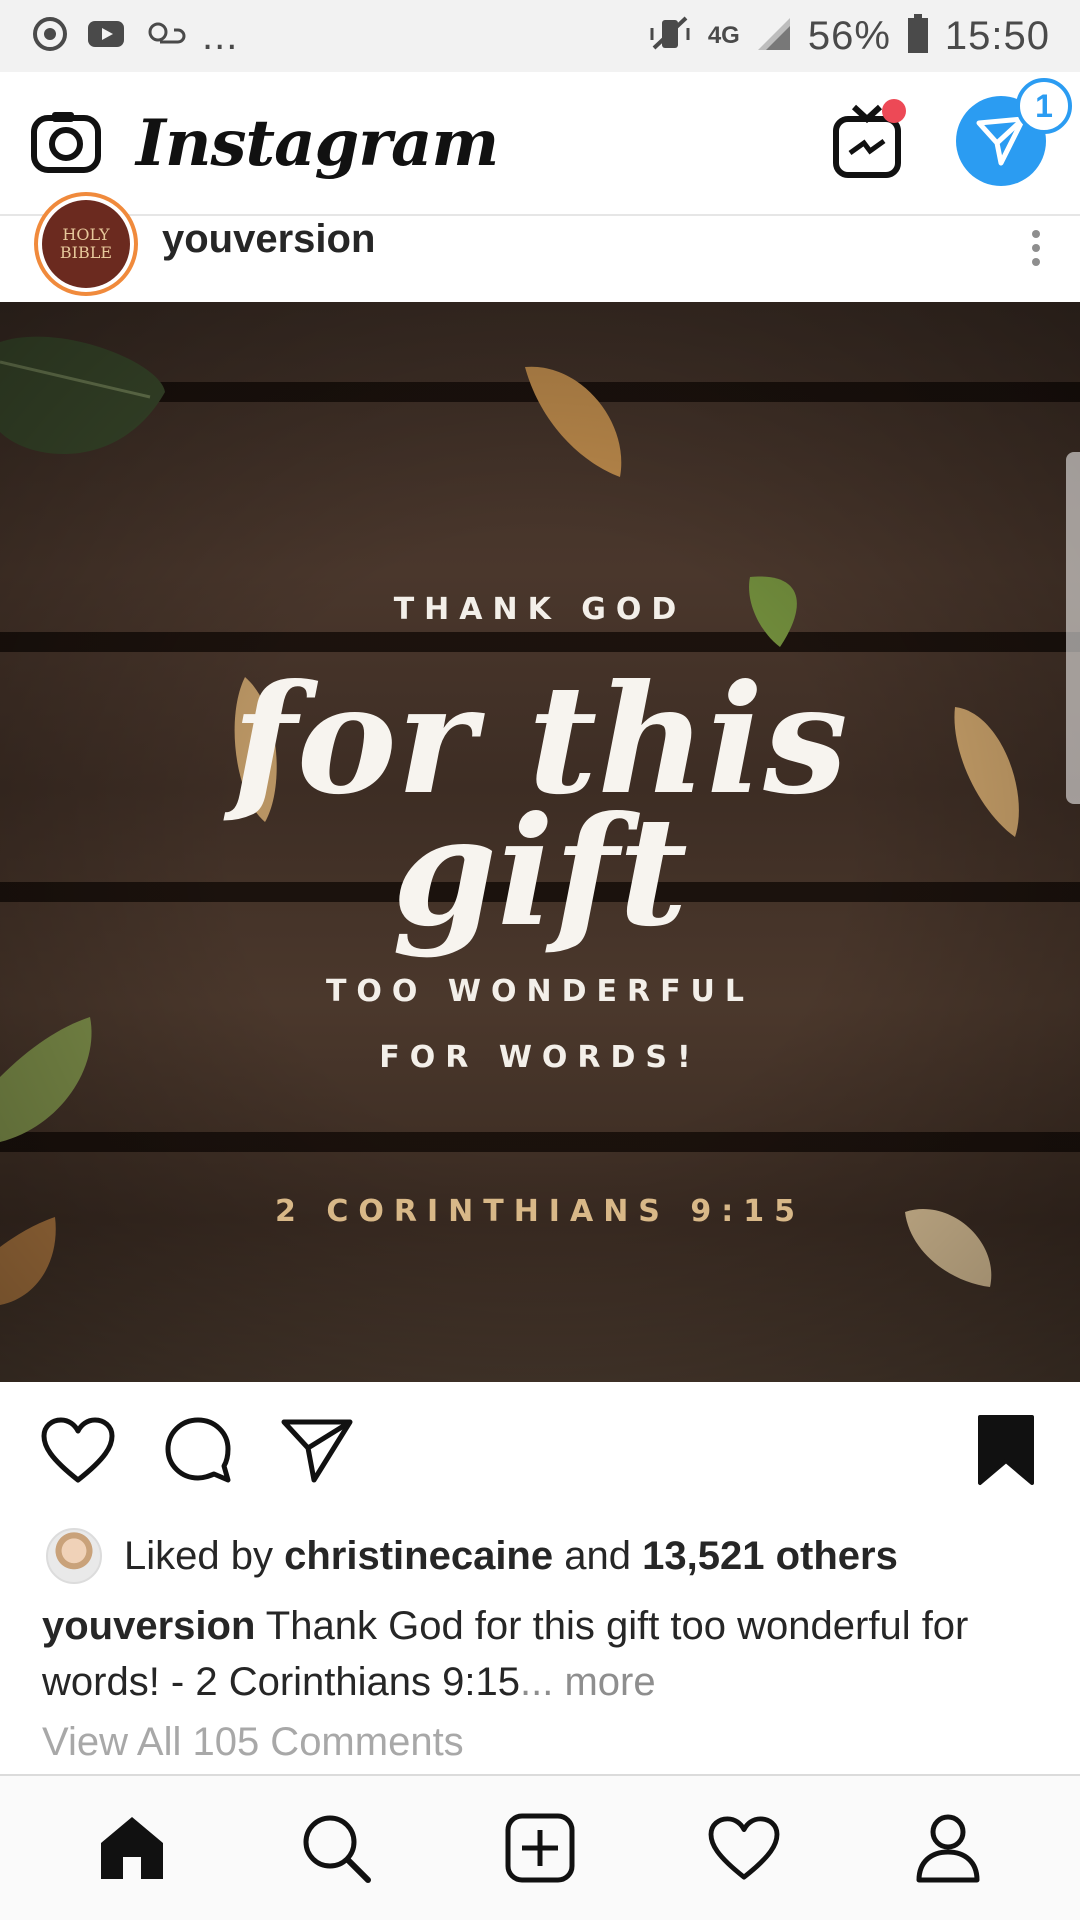  I want to click on image-text-verse-reference: 2 CORINTHIANS 9:15, so click(540, 1211).